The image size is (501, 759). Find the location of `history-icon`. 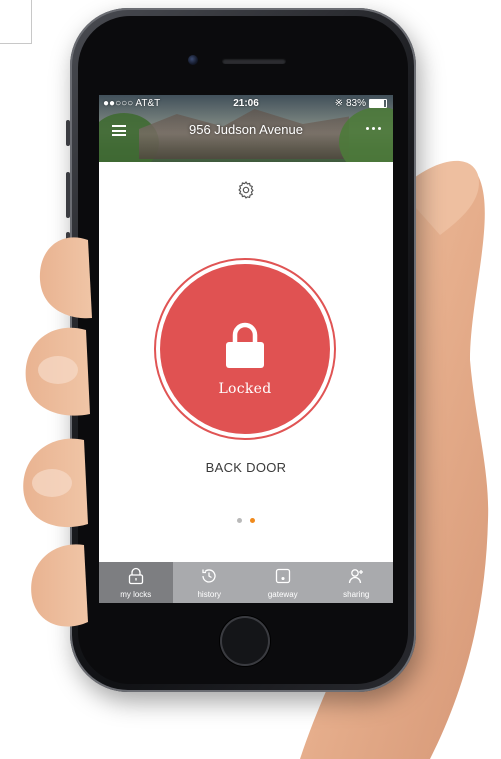

history-icon is located at coordinates (209, 576).